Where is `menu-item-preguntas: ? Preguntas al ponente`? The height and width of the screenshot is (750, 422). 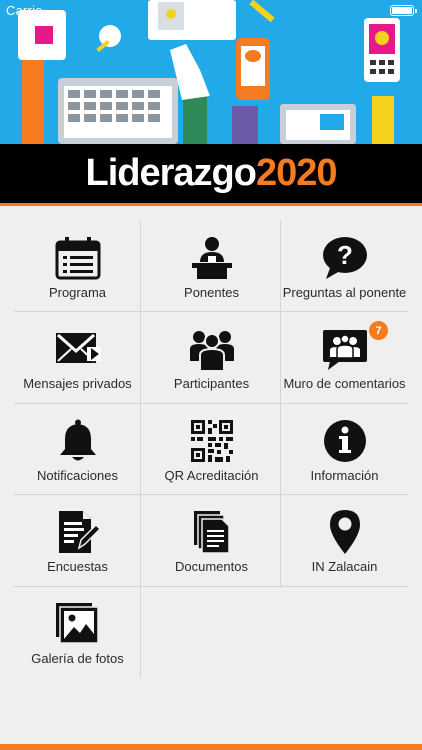 menu-item-preguntas: ? Preguntas al ponente is located at coordinates (344, 266).